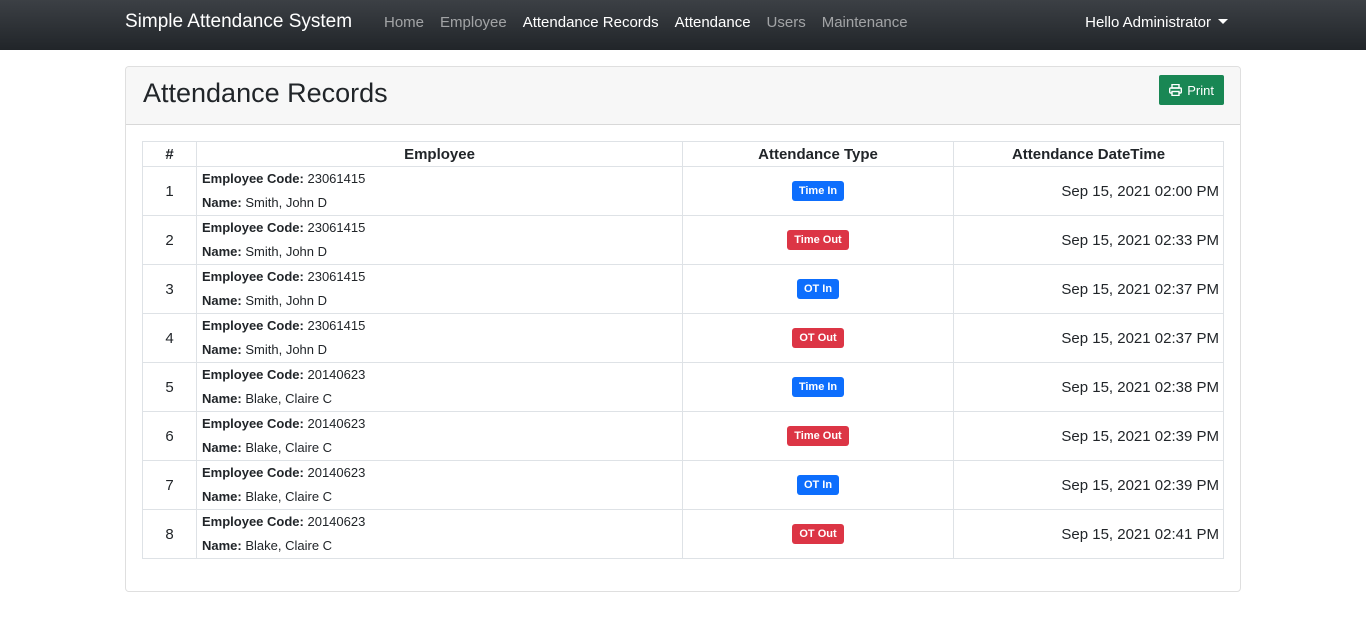  I want to click on caret-down-icon, so click(1223, 21).